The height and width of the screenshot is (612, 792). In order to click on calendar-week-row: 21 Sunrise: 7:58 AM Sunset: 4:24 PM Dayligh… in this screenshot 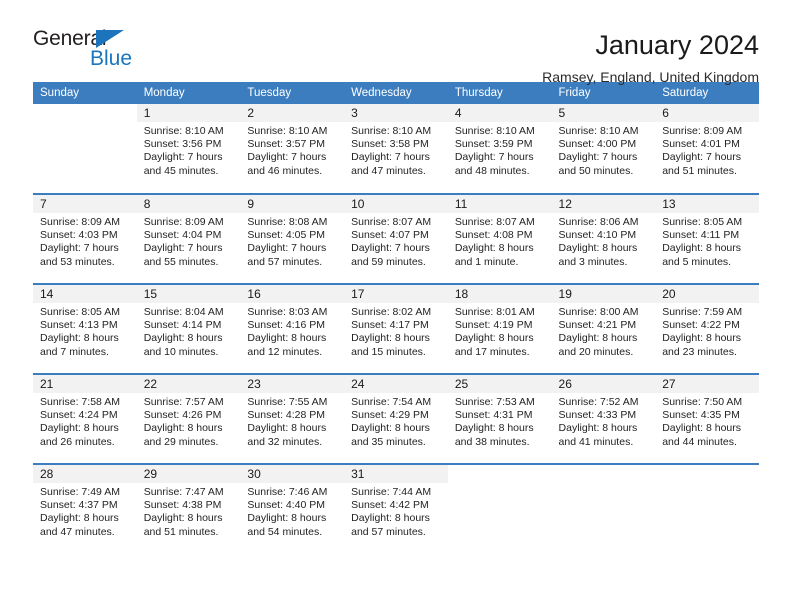, I will do `click(396, 418)`.